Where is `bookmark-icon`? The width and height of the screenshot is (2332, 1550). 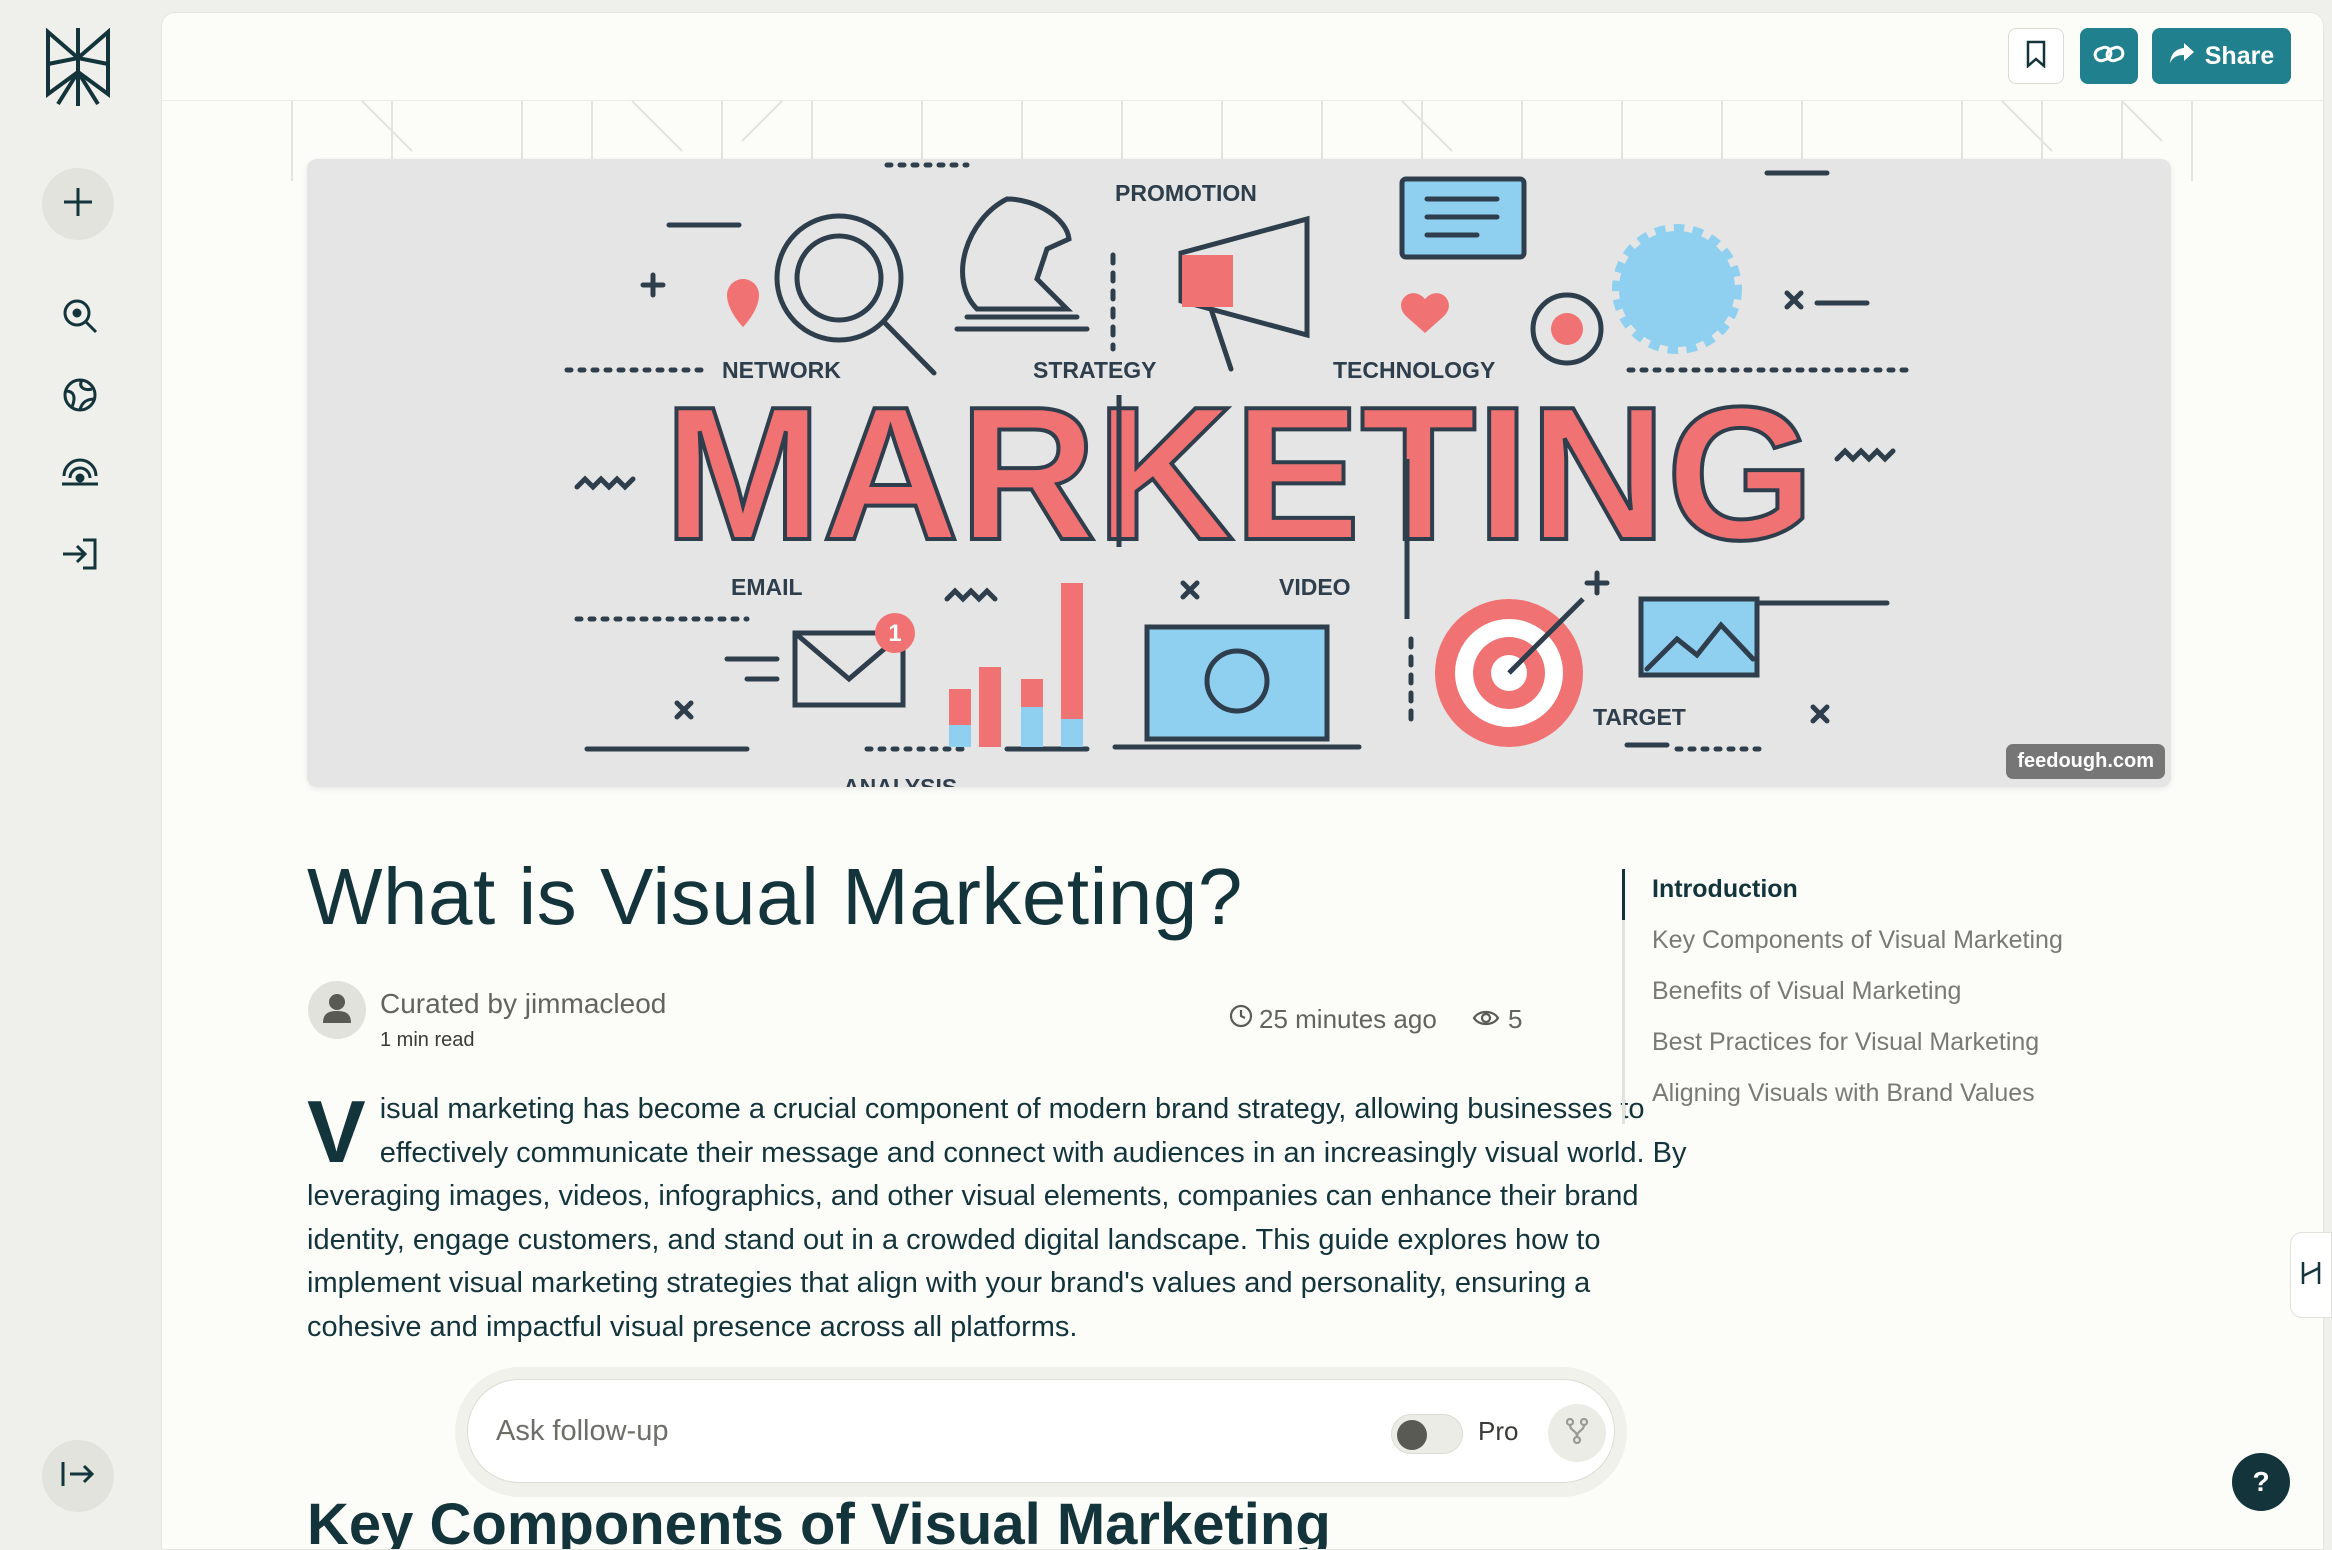 bookmark-icon is located at coordinates (2036, 56).